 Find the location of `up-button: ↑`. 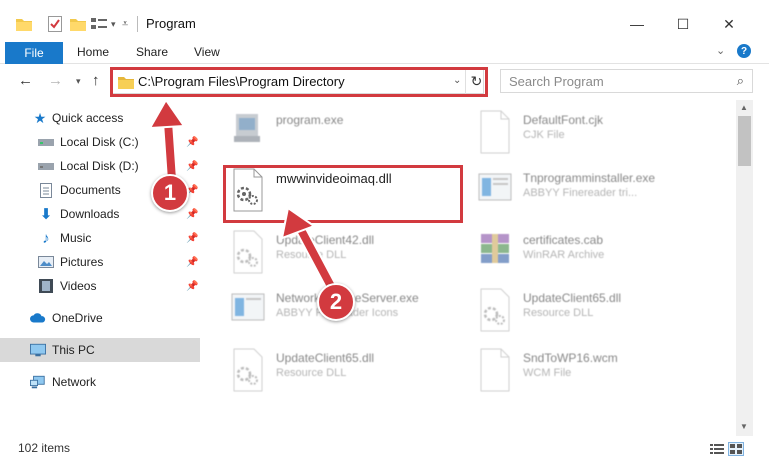

up-button: ↑ is located at coordinates (96, 80).